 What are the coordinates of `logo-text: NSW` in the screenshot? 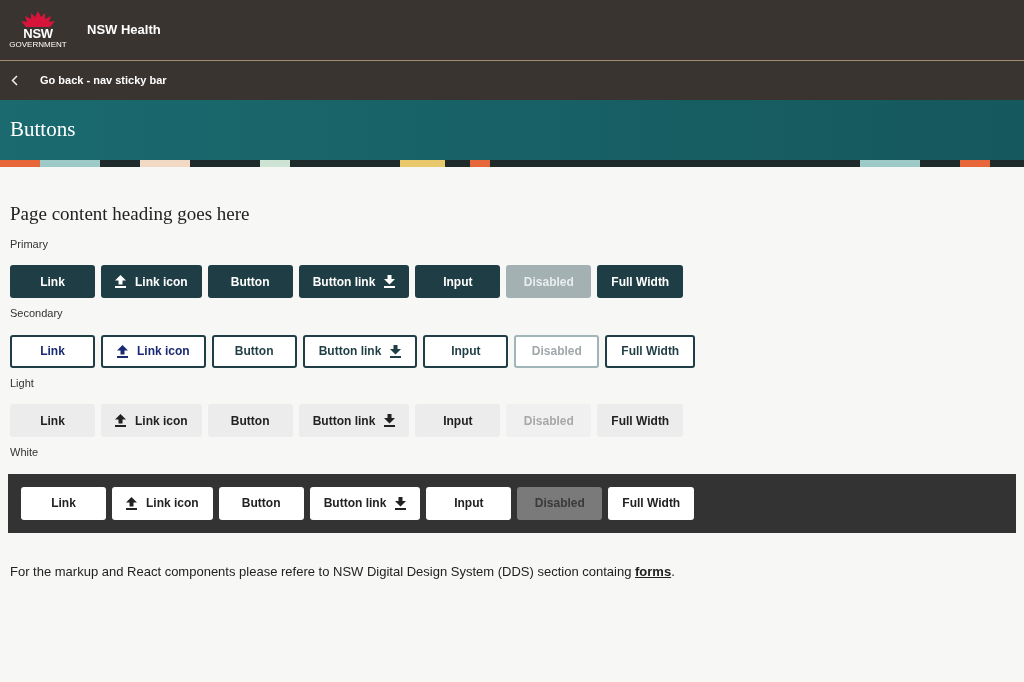 It's located at (38, 33).